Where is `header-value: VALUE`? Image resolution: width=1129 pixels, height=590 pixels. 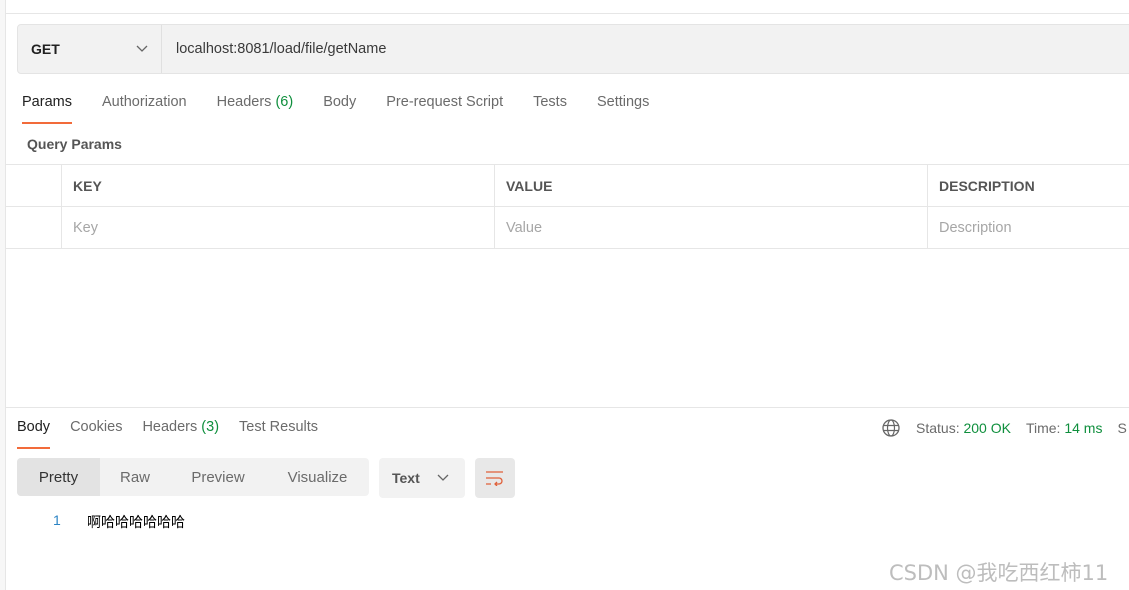
header-value: VALUE is located at coordinates (711, 185).